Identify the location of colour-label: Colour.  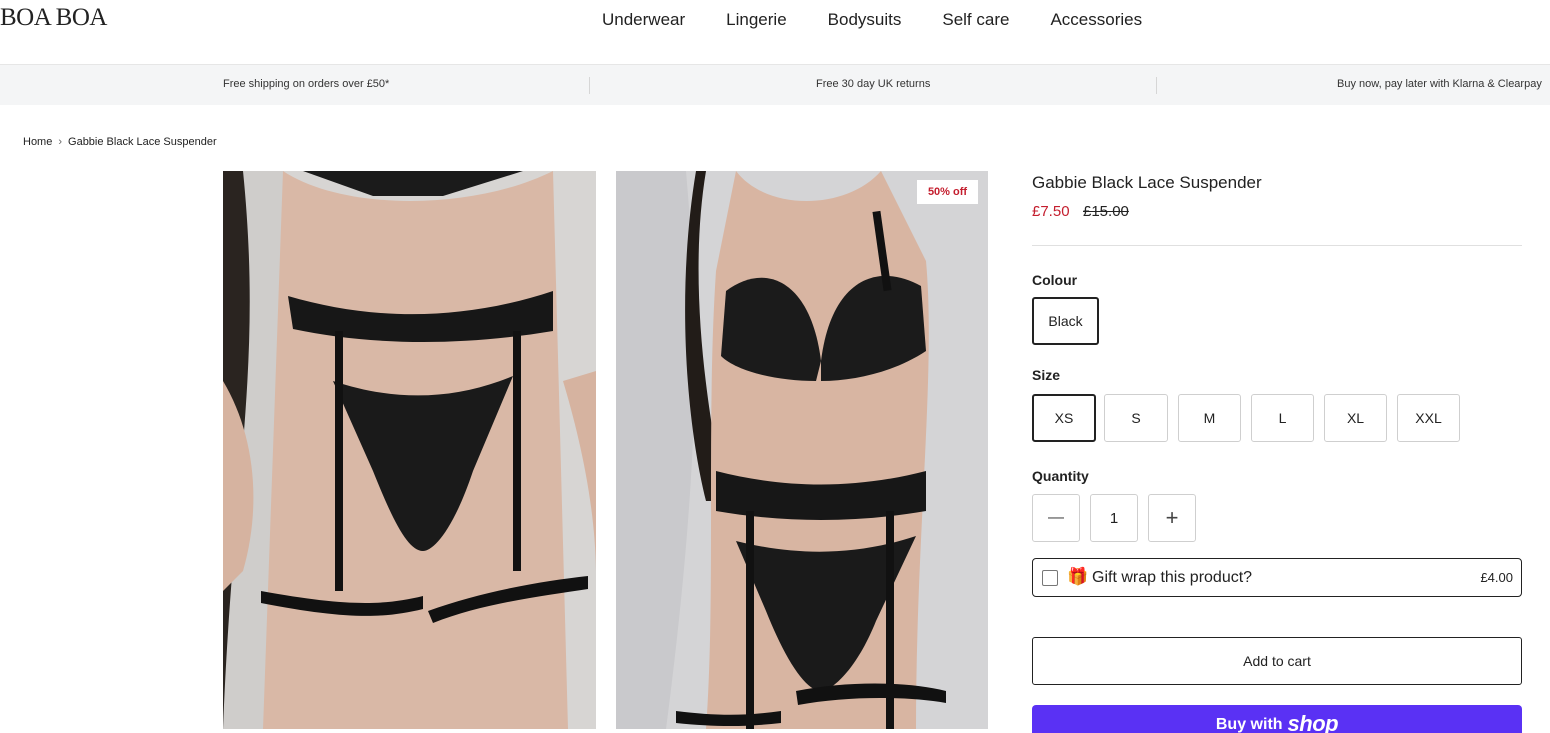
(1055, 280).